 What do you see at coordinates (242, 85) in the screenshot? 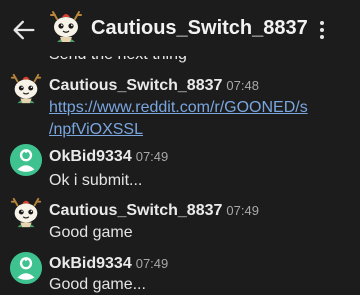
I see `message-time: 07:48` at bounding box center [242, 85].